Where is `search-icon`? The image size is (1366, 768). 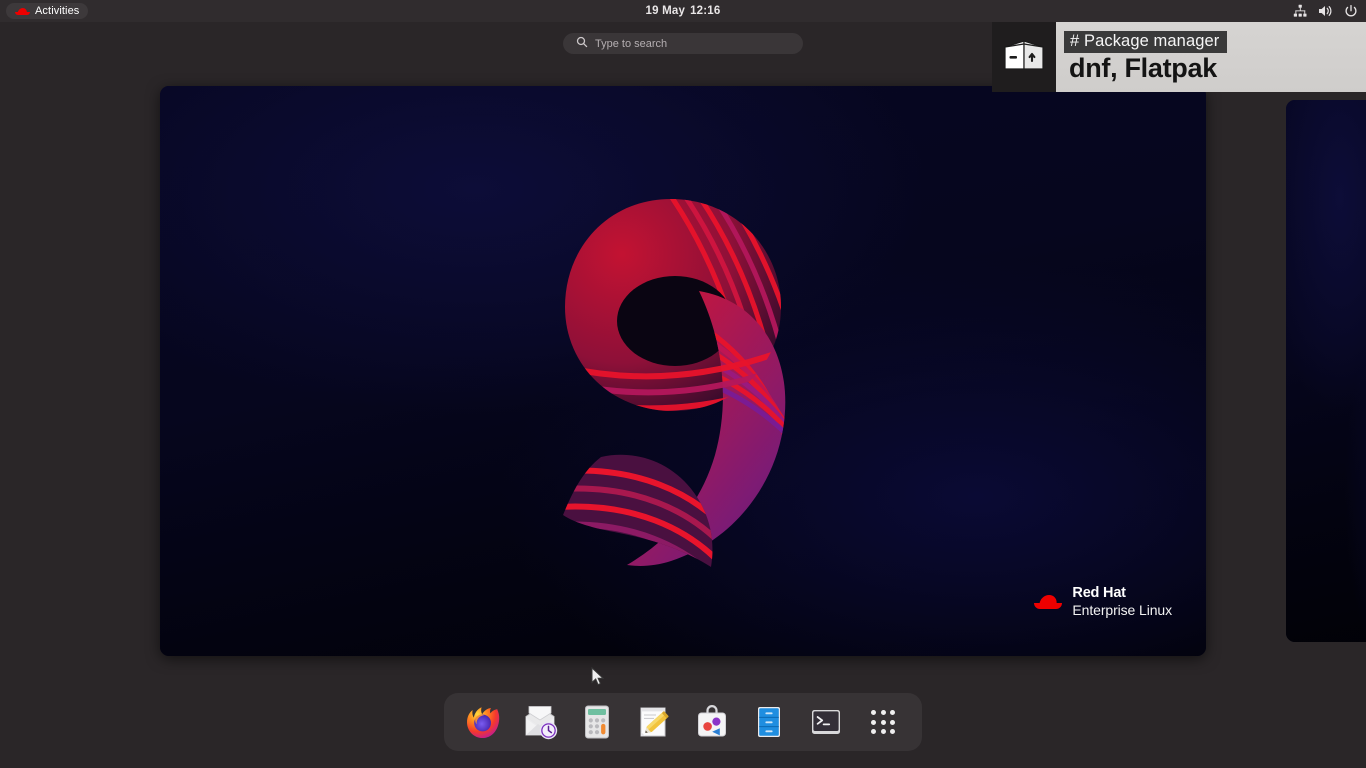 search-icon is located at coordinates (582, 44).